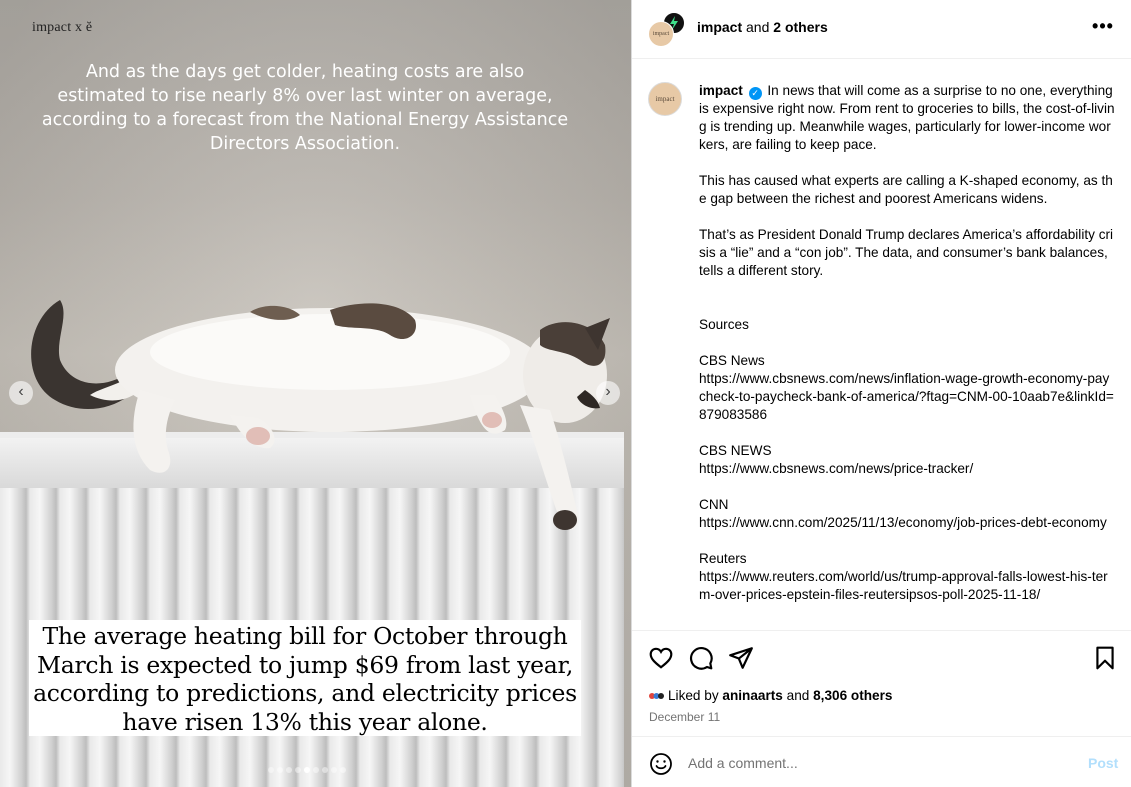 This screenshot has height=787, width=1131. What do you see at coordinates (723, 558) in the screenshot?
I see `source-name: Reuters` at bounding box center [723, 558].